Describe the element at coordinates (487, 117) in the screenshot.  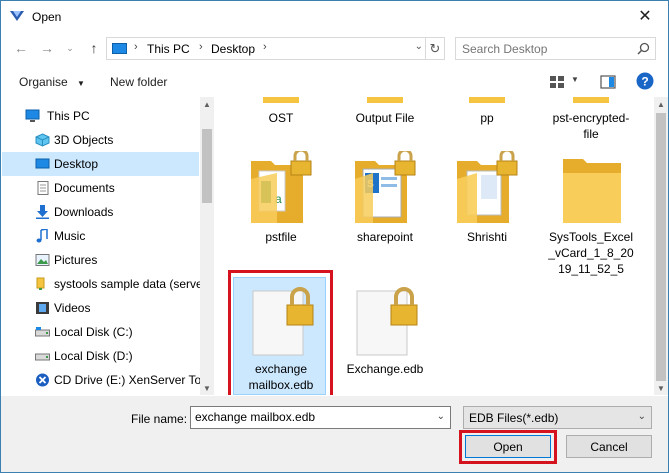
I see `folder-item-pp: pp` at that location.